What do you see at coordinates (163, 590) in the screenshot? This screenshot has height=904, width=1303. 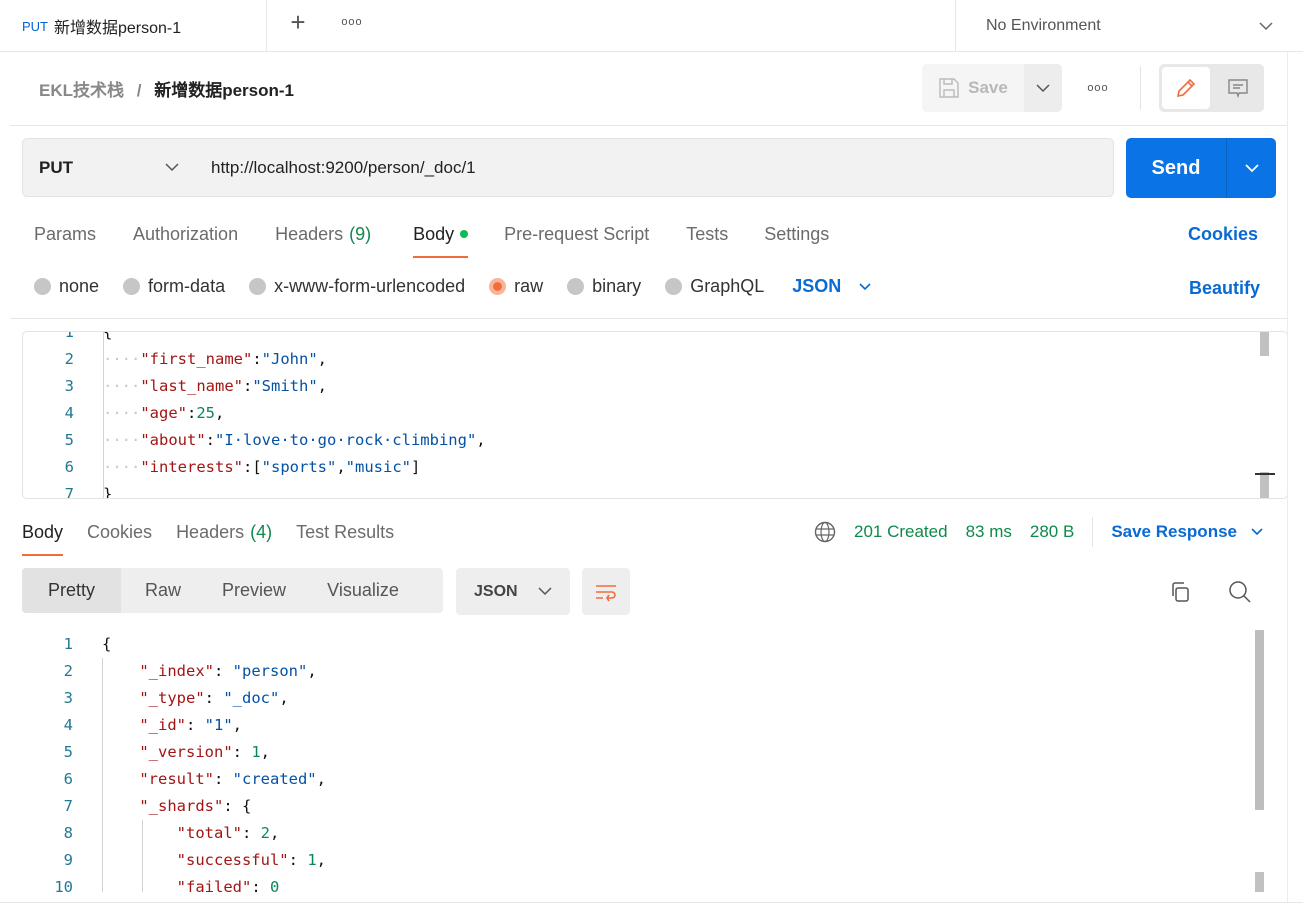 I see `view-raw: Raw` at bounding box center [163, 590].